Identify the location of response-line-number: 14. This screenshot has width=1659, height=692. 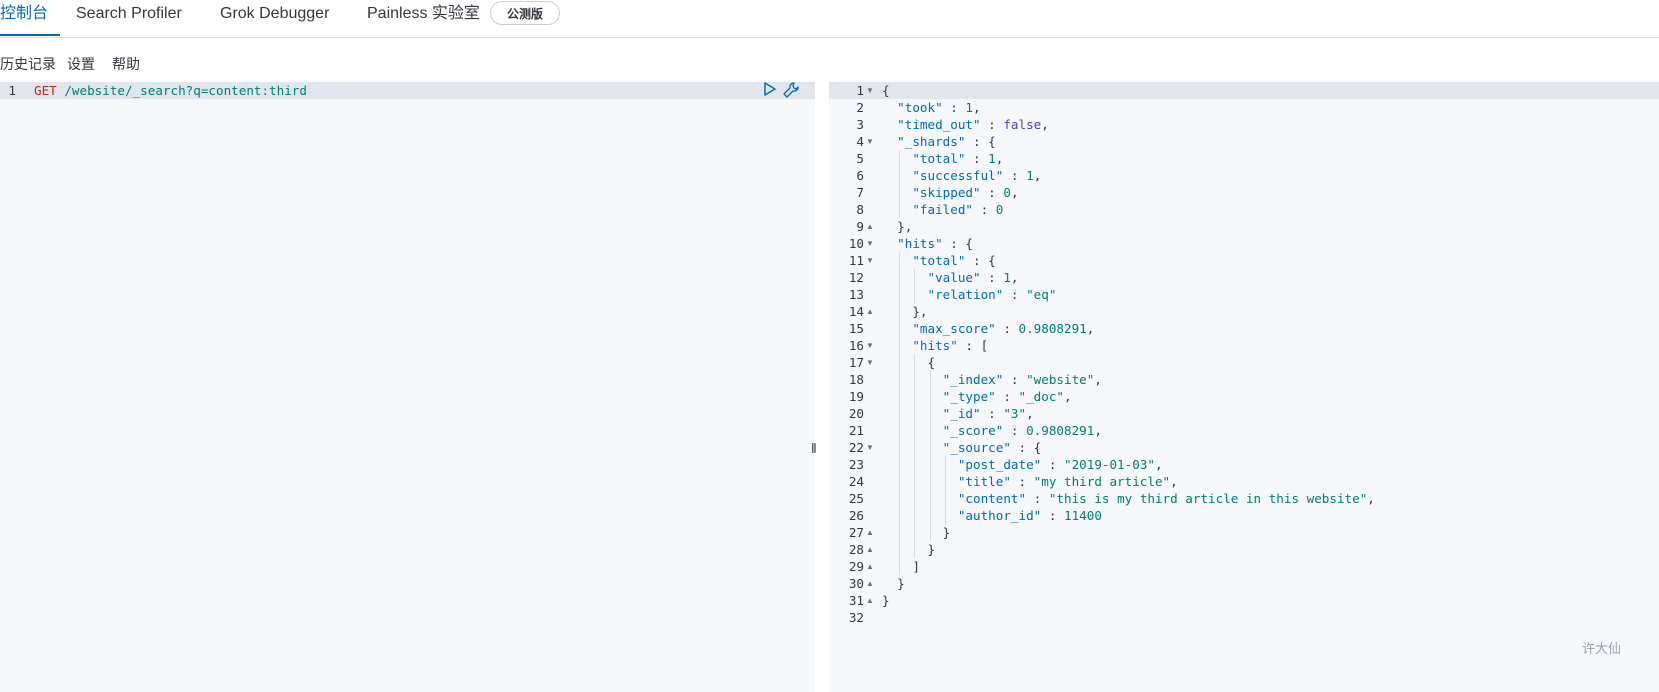
(856, 311).